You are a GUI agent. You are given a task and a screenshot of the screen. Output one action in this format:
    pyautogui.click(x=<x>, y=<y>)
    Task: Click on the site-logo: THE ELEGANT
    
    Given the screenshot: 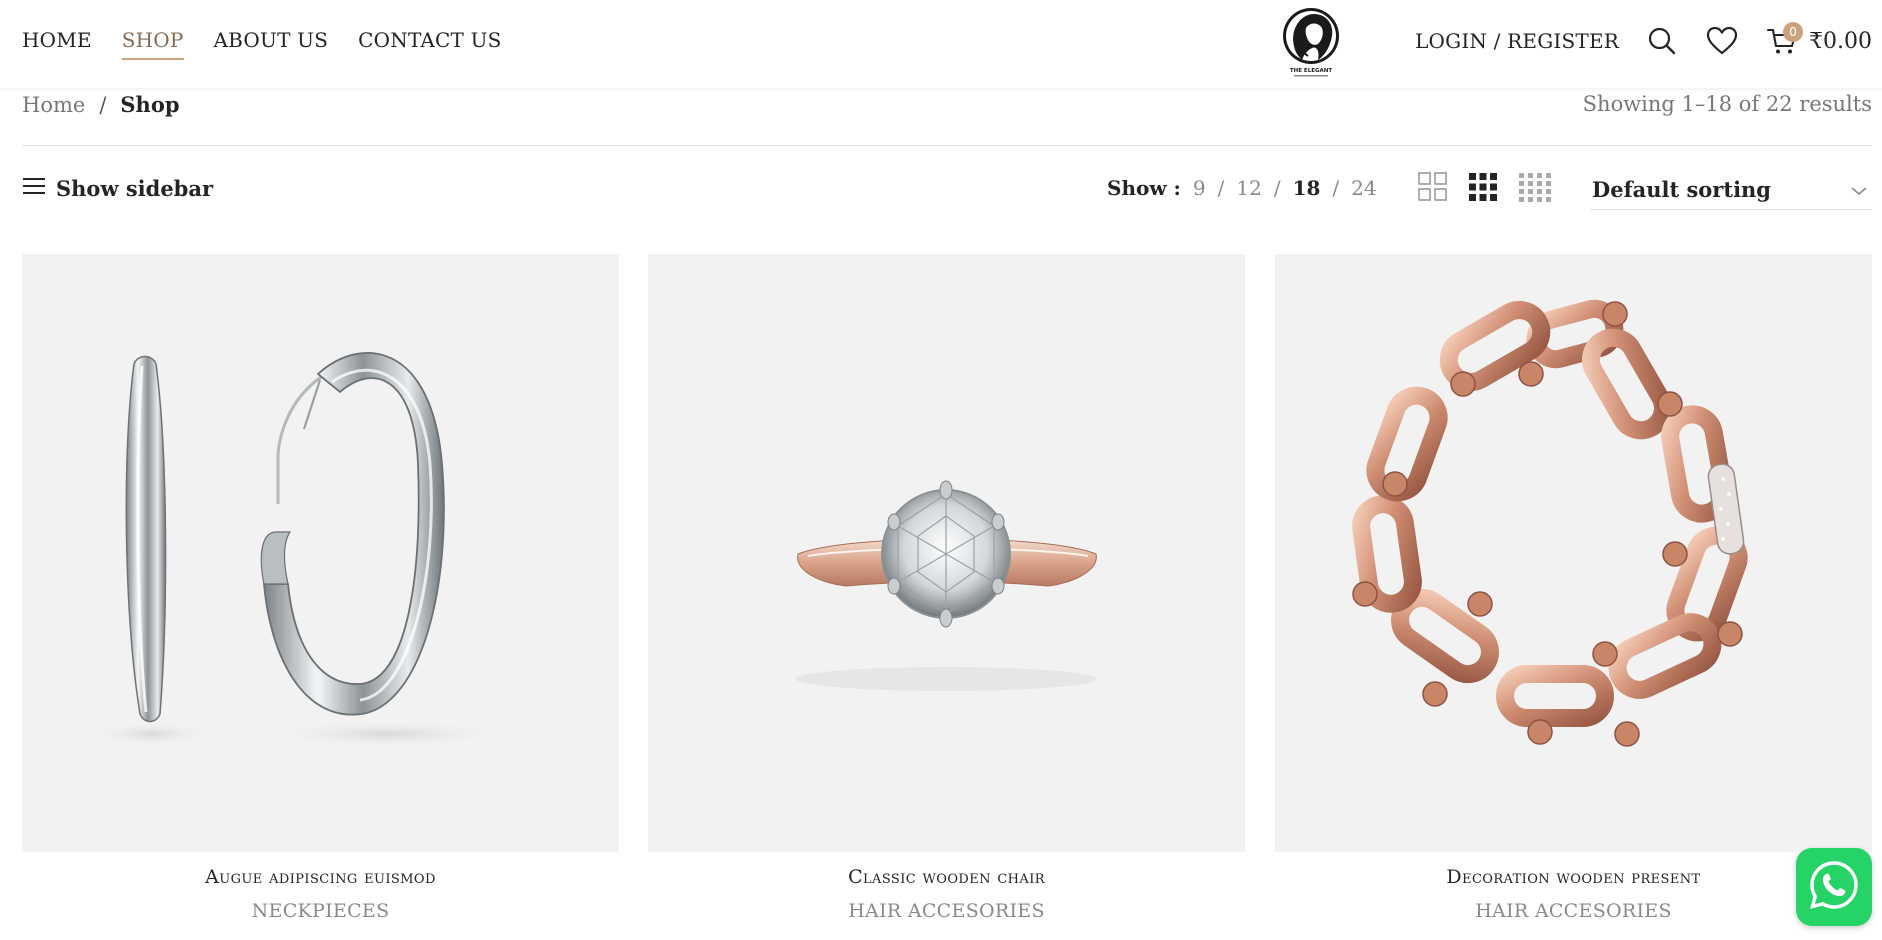 What is the action you would take?
    pyautogui.click(x=1311, y=43)
    